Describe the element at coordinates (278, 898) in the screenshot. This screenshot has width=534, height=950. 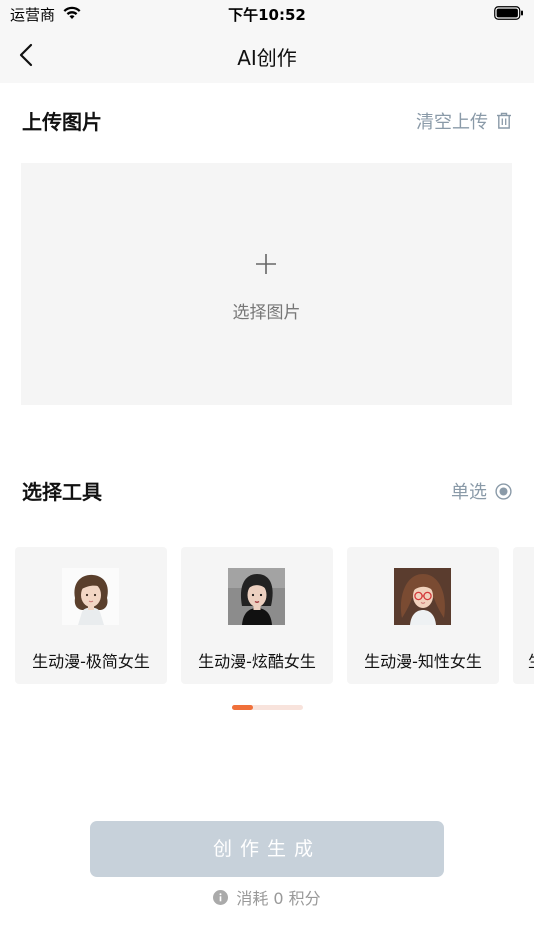
I see `points-cost-text: 消耗 0 积分` at that location.